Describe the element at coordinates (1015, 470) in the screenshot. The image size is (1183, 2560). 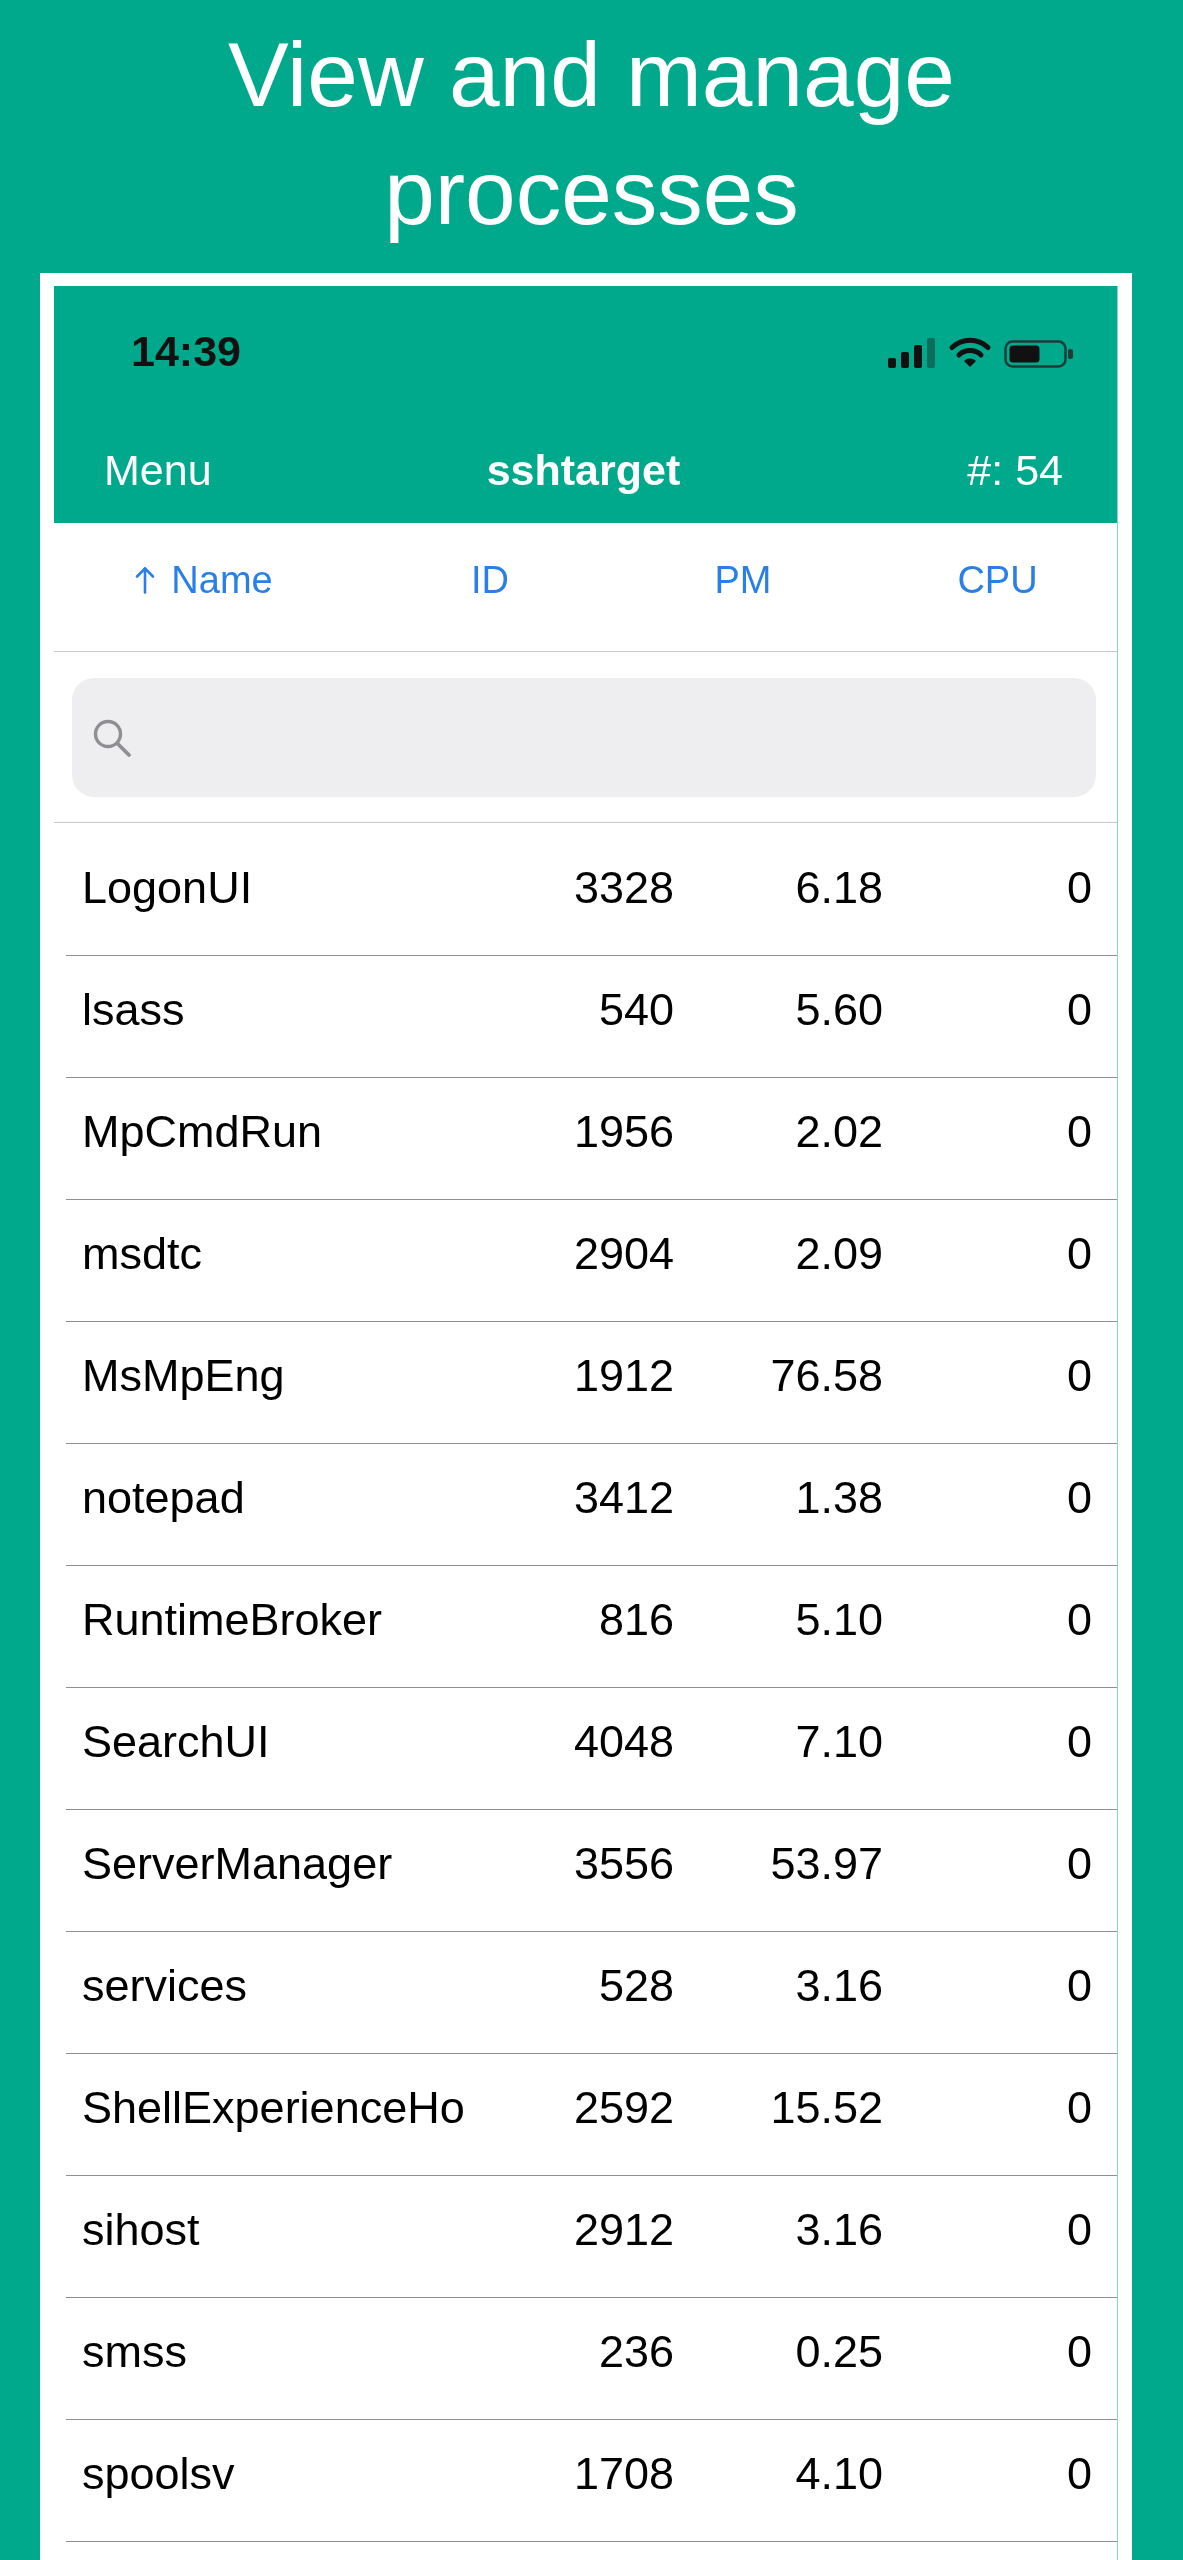
I see `process-count: #: 54` at that location.